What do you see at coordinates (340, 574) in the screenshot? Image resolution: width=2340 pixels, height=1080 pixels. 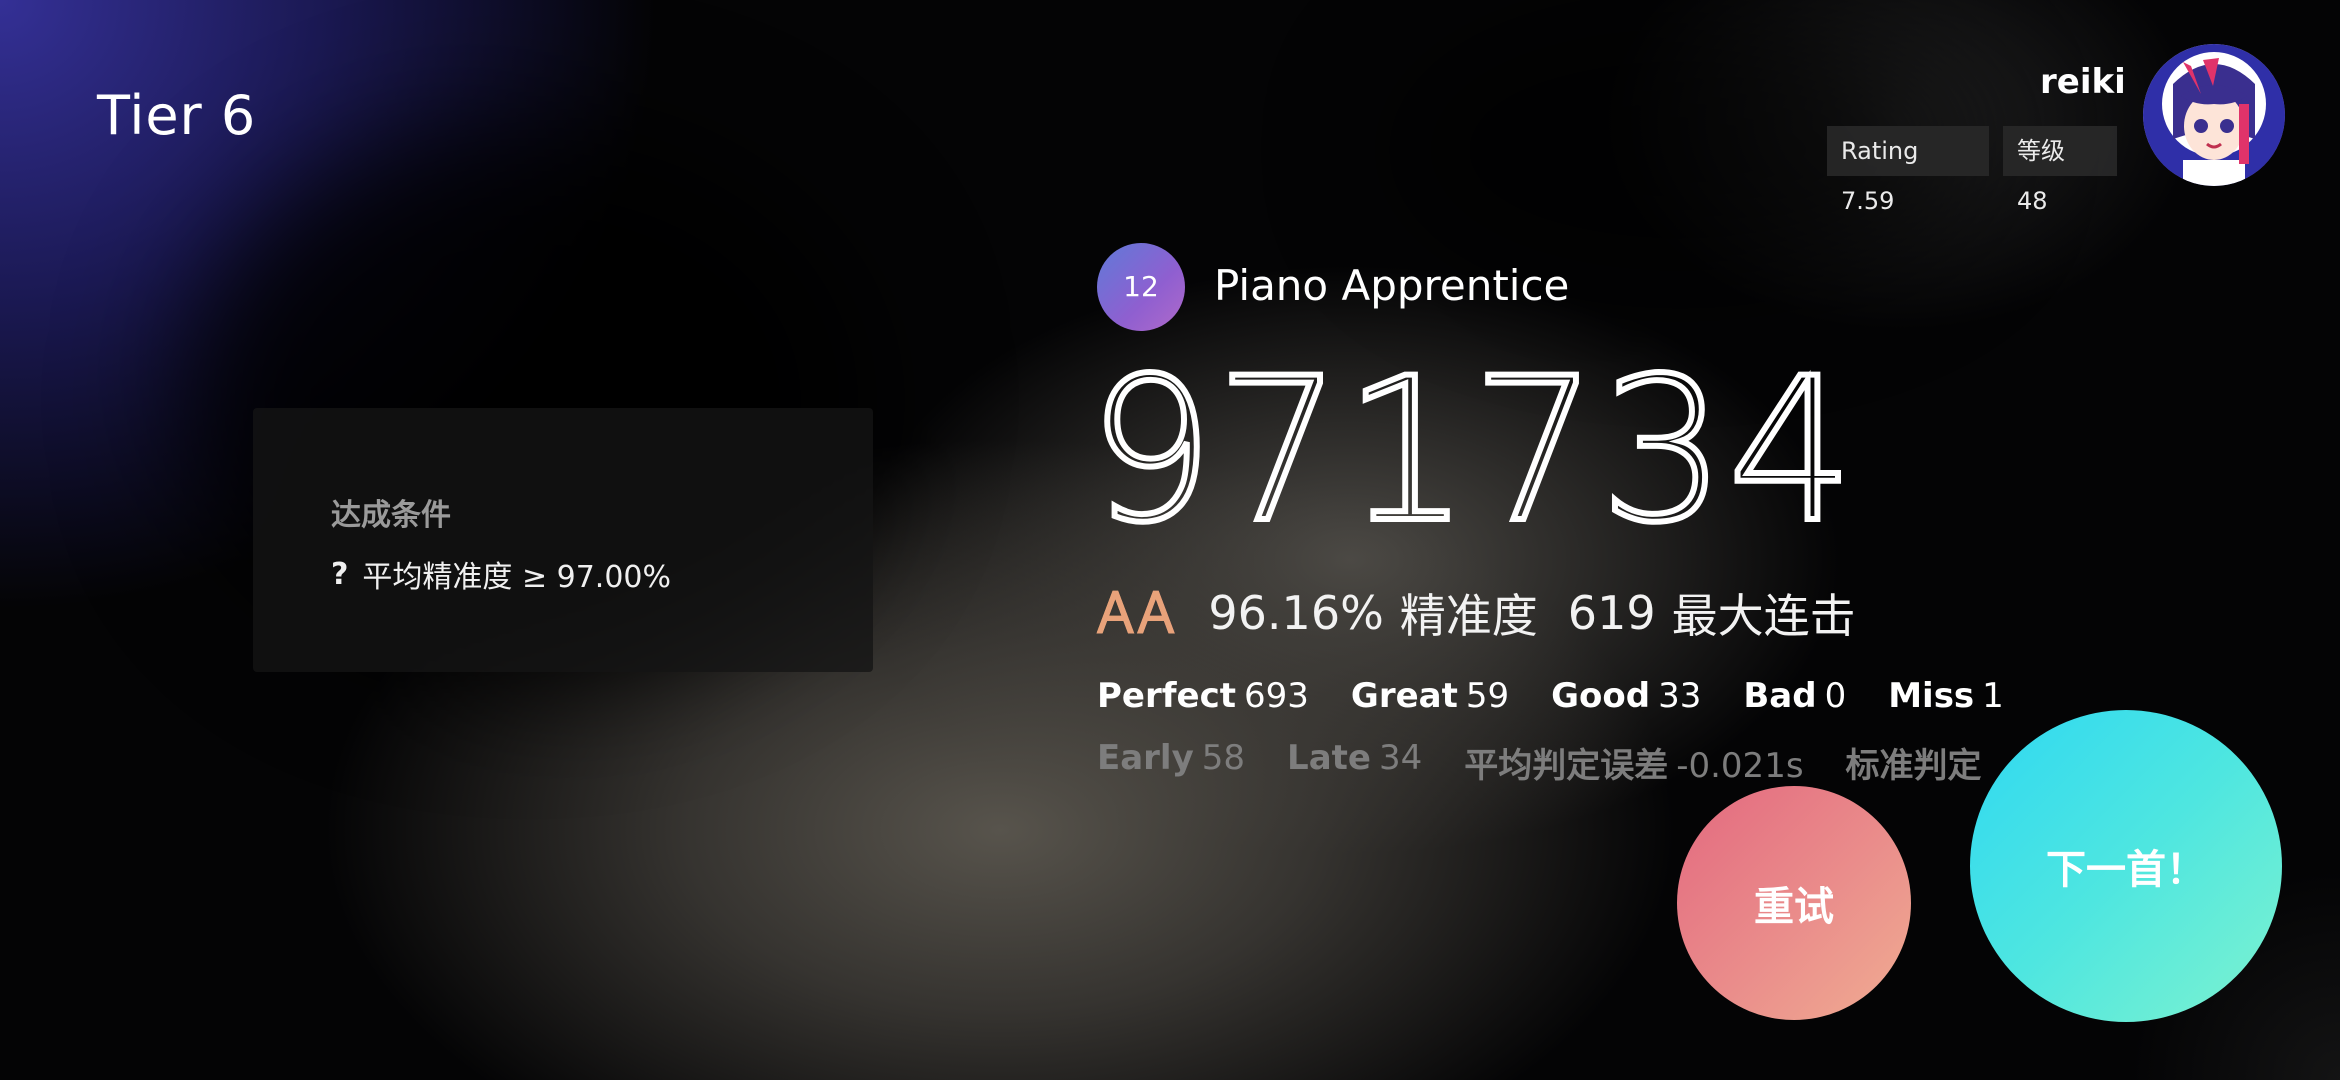 I see `question-icon: ?` at bounding box center [340, 574].